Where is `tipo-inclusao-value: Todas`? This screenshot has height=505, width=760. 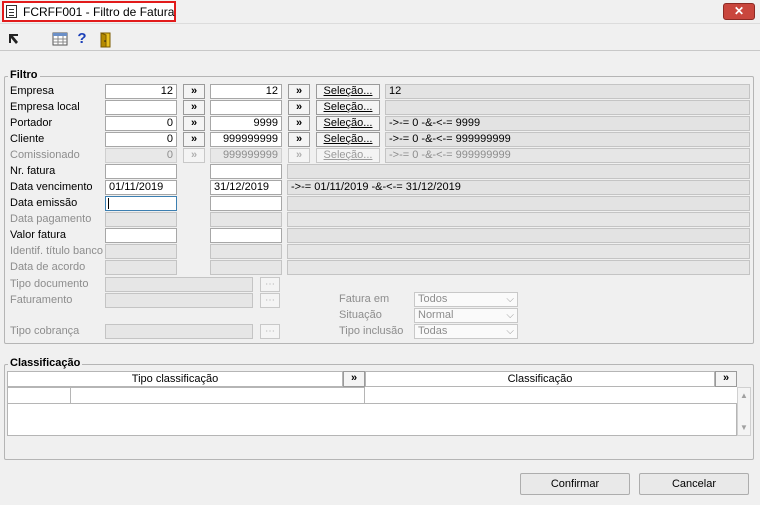 tipo-inclusao-value: Todas is located at coordinates (433, 331).